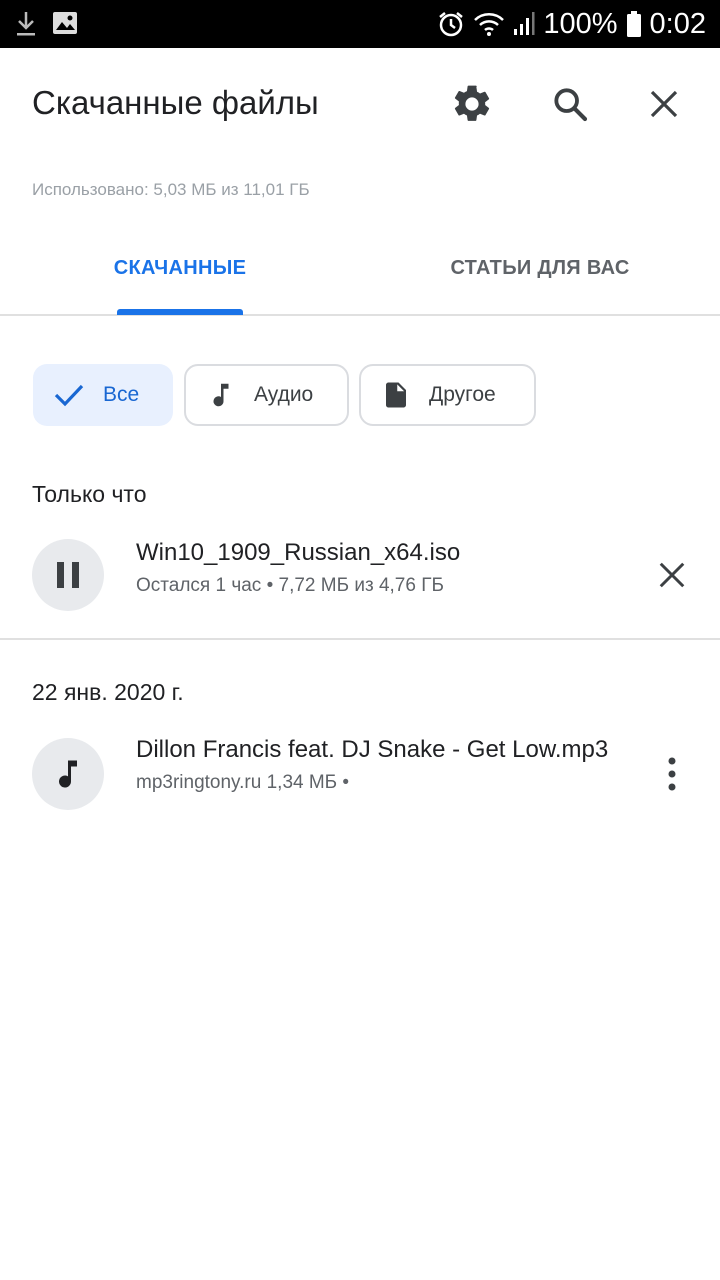  What do you see at coordinates (360, 639) in the screenshot?
I see `divider` at bounding box center [360, 639].